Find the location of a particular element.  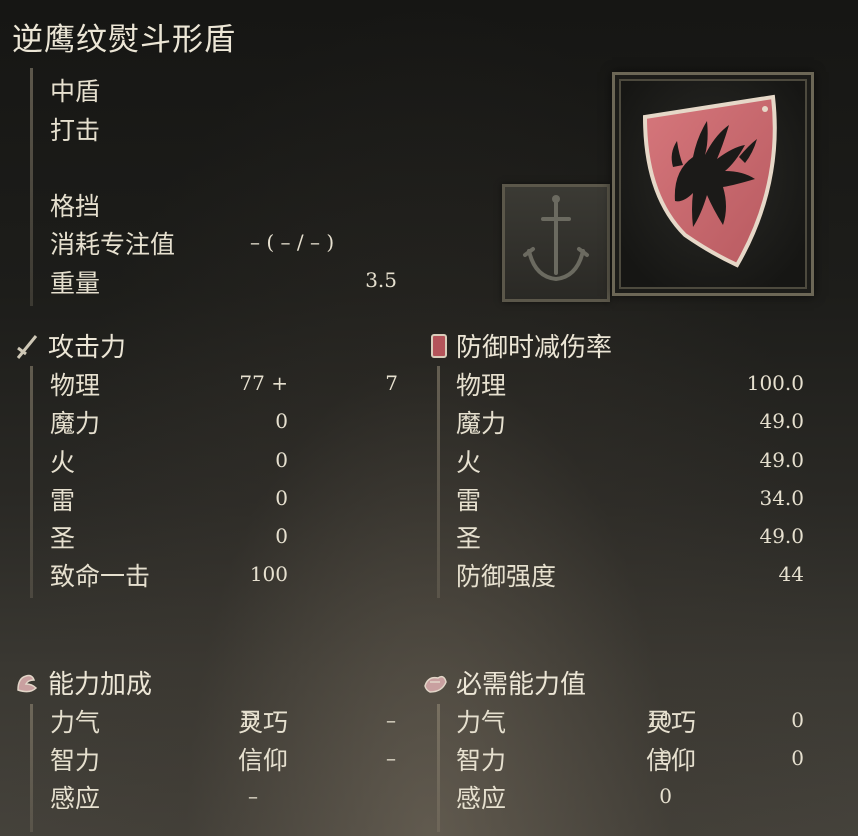

attack-stat-bonus: 7 is located at coordinates (391, 383).